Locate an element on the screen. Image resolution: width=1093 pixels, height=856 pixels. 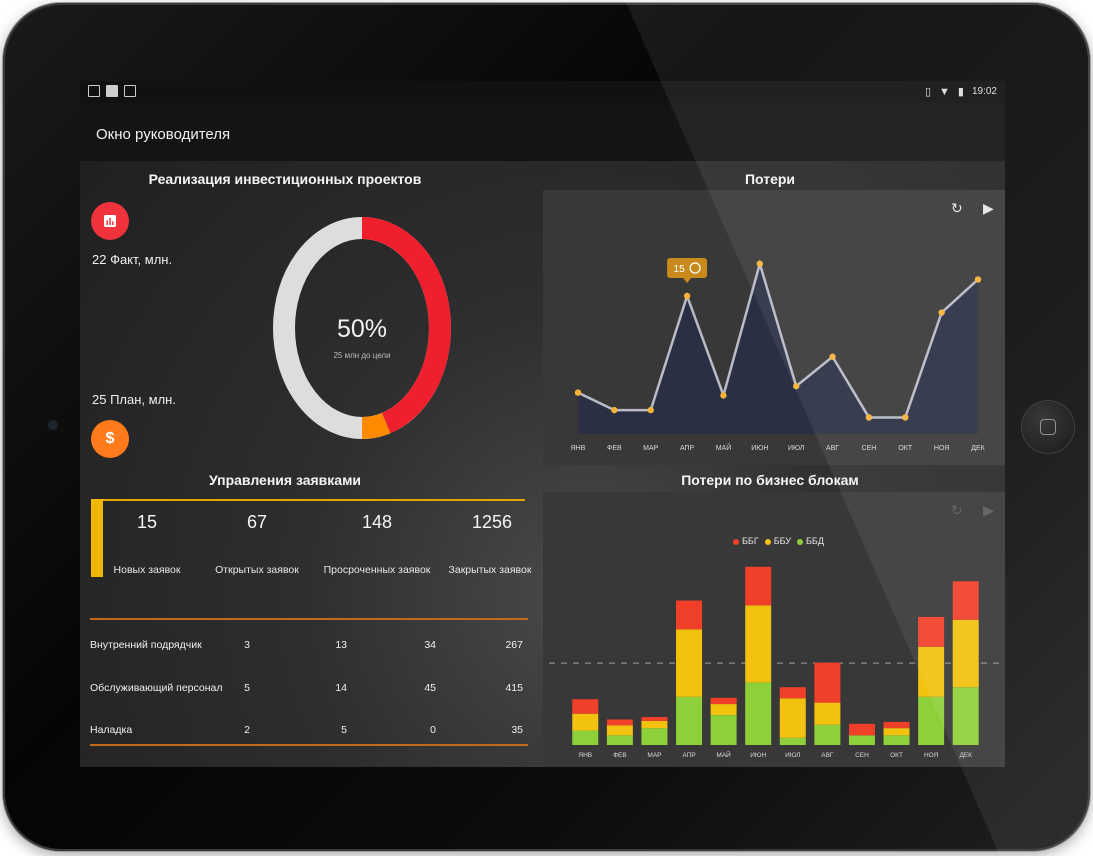
summary-new-value: 15 is located at coordinates (147, 522).